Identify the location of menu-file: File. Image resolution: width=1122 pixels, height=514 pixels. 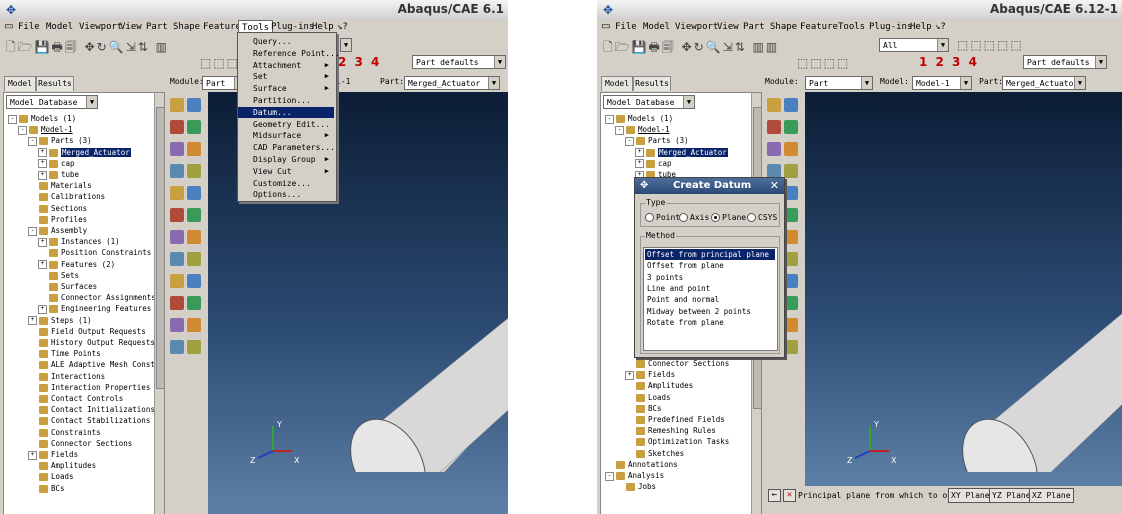
(29, 27).